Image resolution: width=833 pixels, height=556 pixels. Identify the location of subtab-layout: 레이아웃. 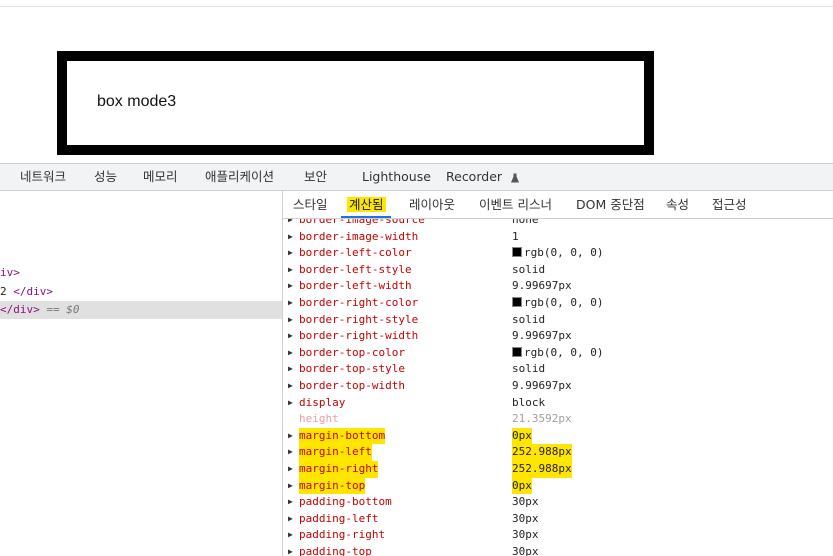
(432, 204).